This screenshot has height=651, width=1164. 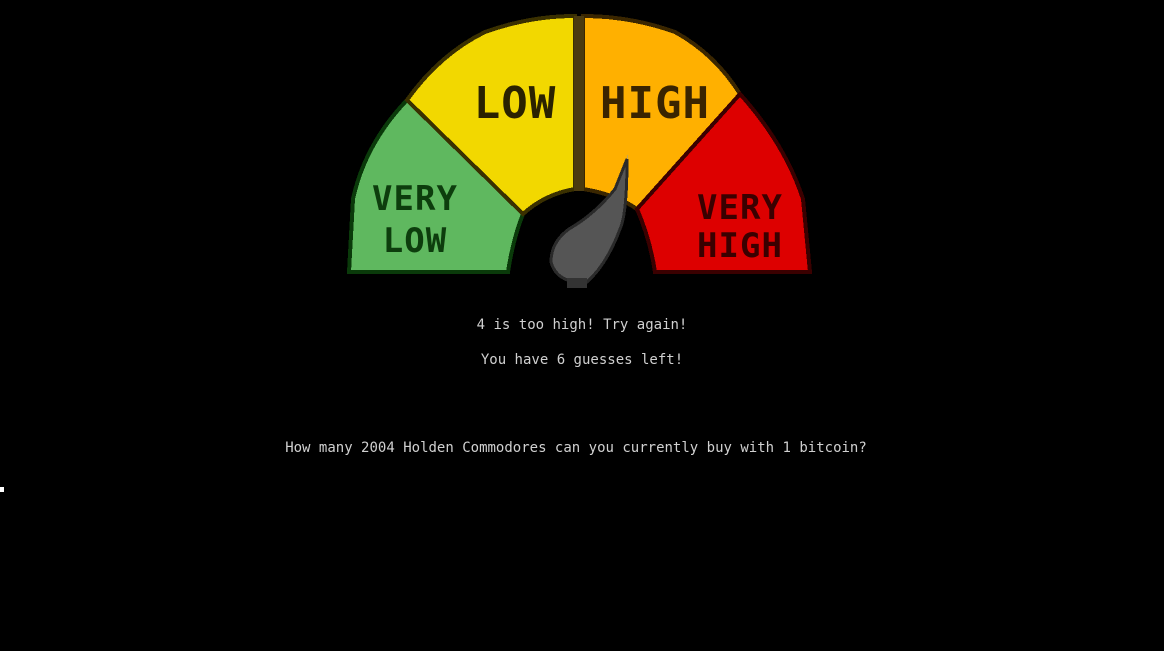 I want to click on gauge-center-divider, so click(x=579, y=103).